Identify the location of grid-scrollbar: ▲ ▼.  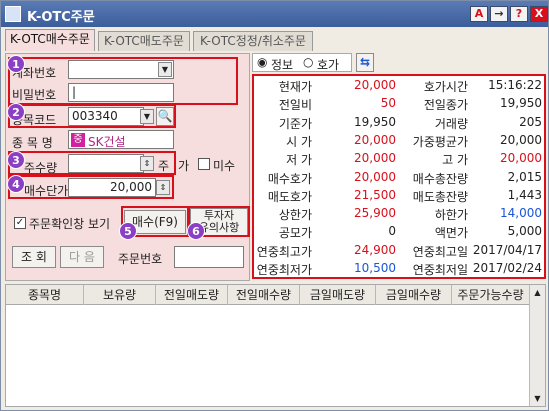
(537, 345).